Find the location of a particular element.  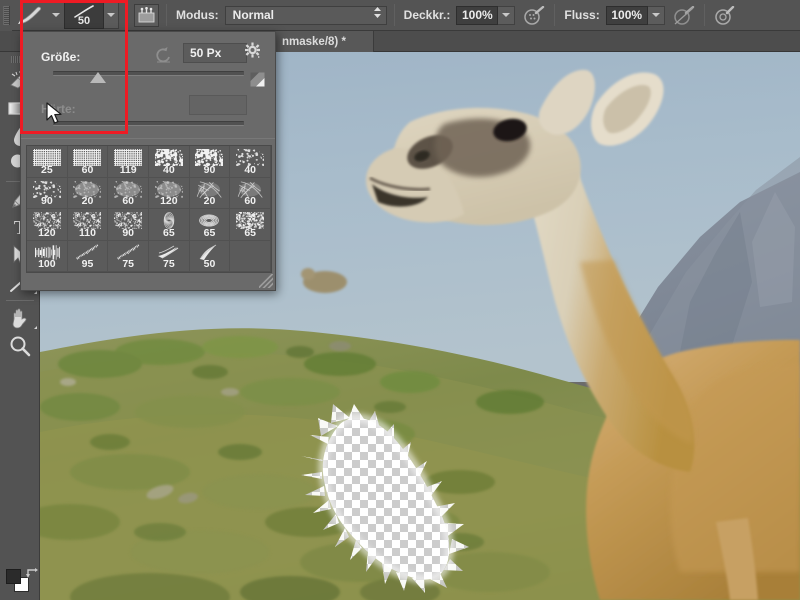

brush-preset-item: 100 is located at coordinates (47, 256).